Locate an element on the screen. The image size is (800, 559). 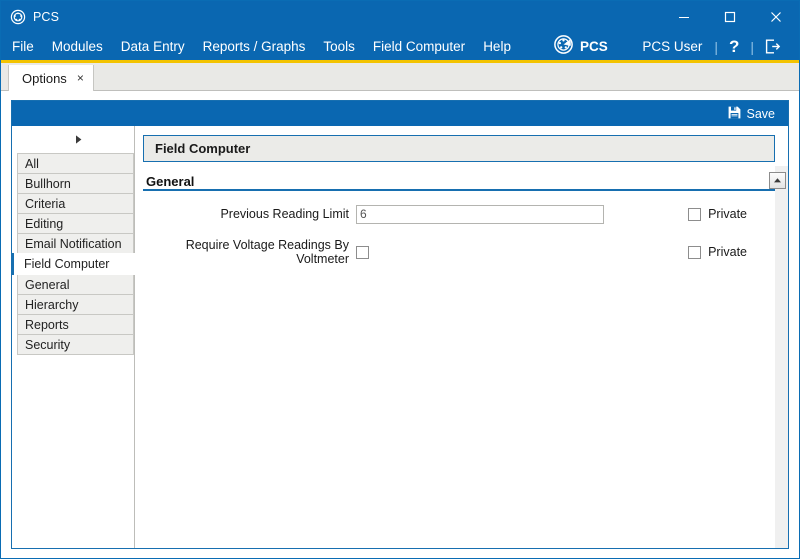
sidebar-item-email-notification: Email Notification is located at coordinates (75, 243).